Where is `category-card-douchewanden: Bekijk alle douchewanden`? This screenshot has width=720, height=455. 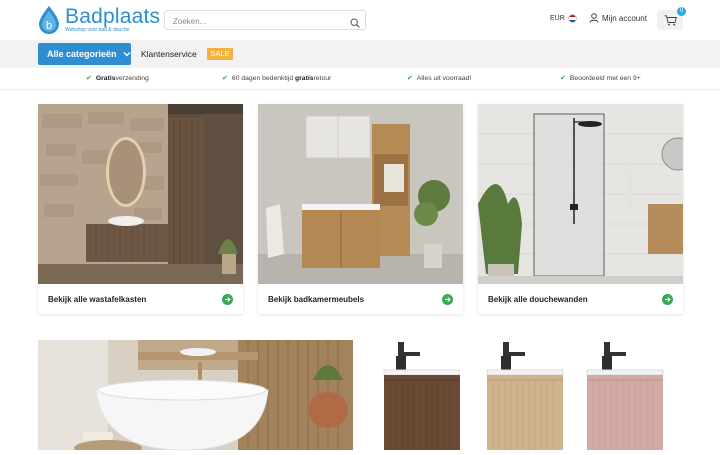 category-card-douchewanden: Bekijk alle douchewanden is located at coordinates (580, 209).